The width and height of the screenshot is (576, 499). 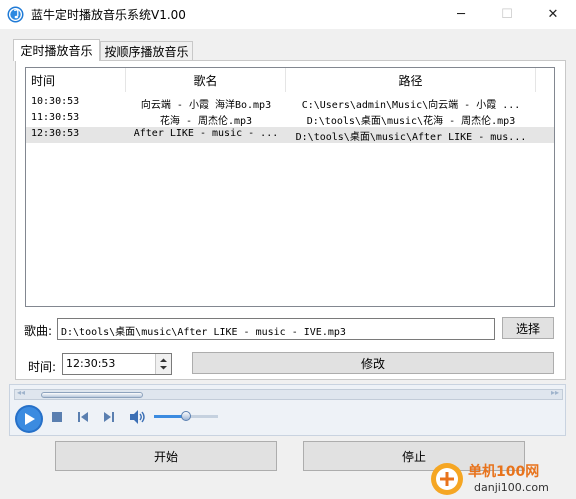 I want to click on volume-thumb, so click(x=186, y=416).